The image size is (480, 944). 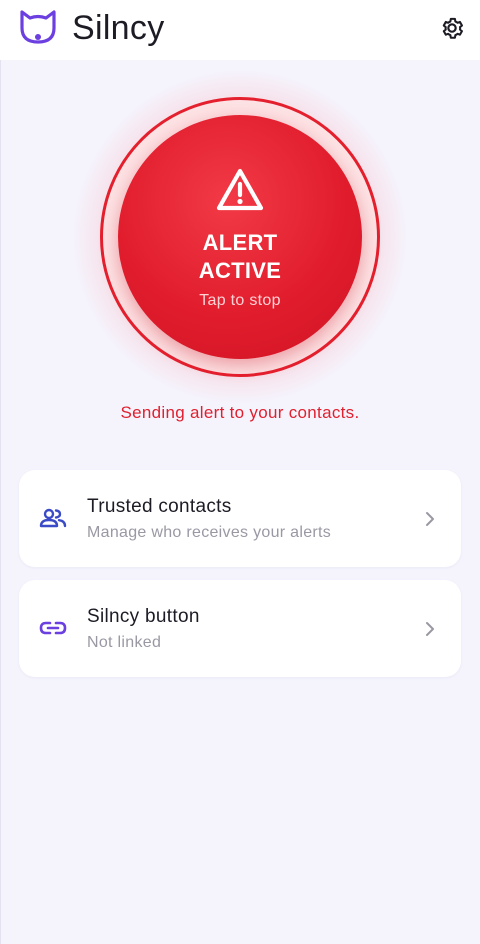 I want to click on gear-icon, so click(x=452, y=28).